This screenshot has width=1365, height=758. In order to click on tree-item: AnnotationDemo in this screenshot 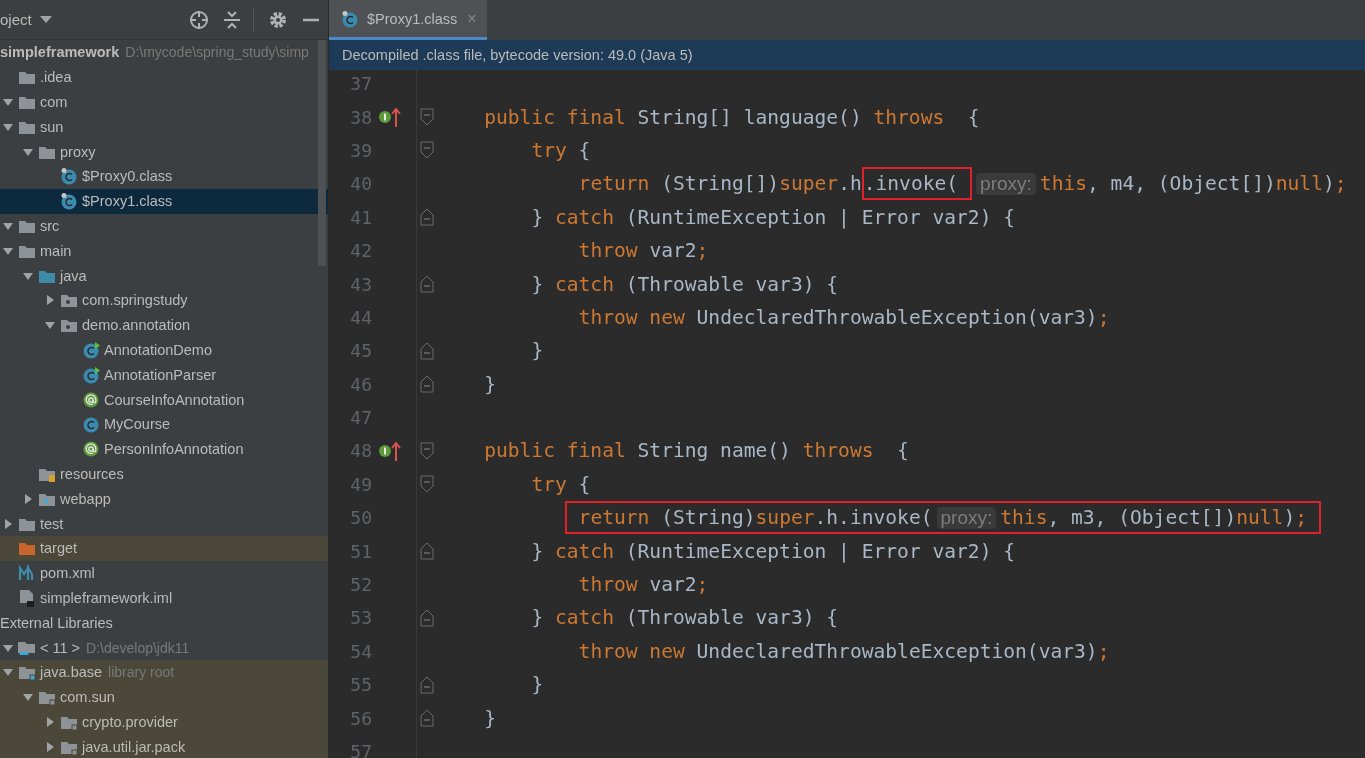, I will do `click(164, 350)`.